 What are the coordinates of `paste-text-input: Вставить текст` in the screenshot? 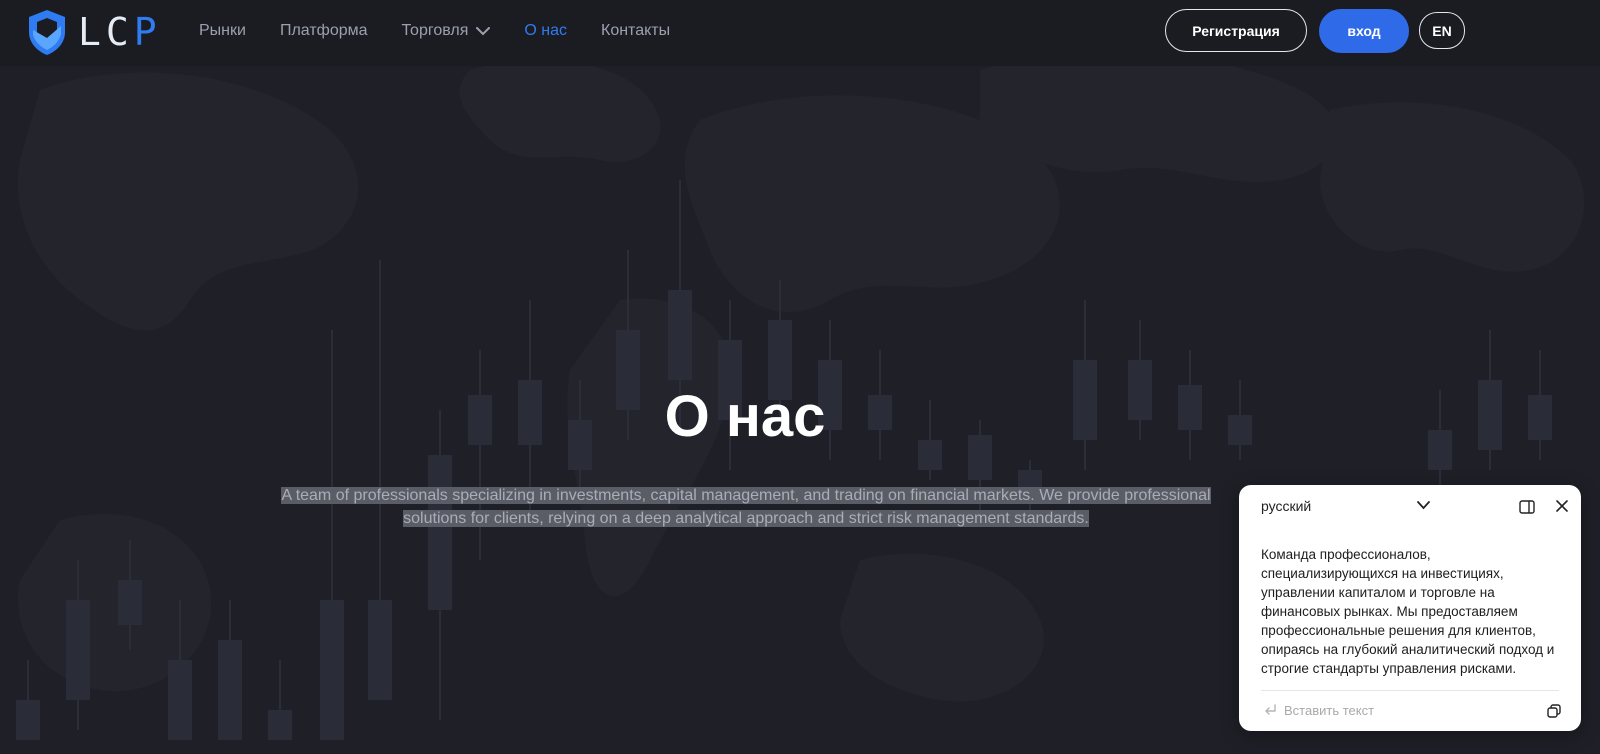 It's located at (1329, 710).